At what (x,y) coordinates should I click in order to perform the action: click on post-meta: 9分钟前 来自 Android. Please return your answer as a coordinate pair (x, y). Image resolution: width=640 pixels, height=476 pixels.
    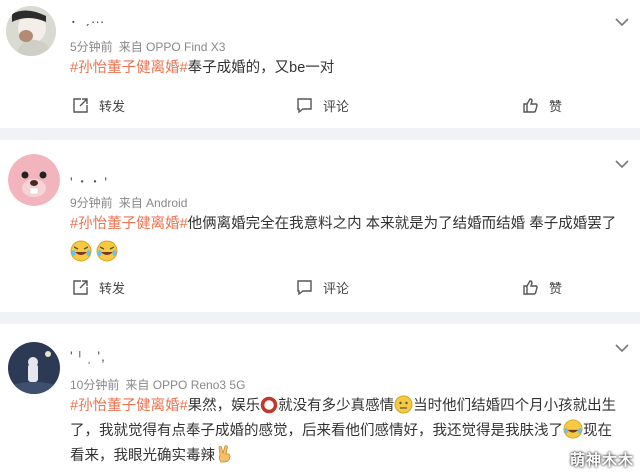
    Looking at the image, I should click on (128, 202).